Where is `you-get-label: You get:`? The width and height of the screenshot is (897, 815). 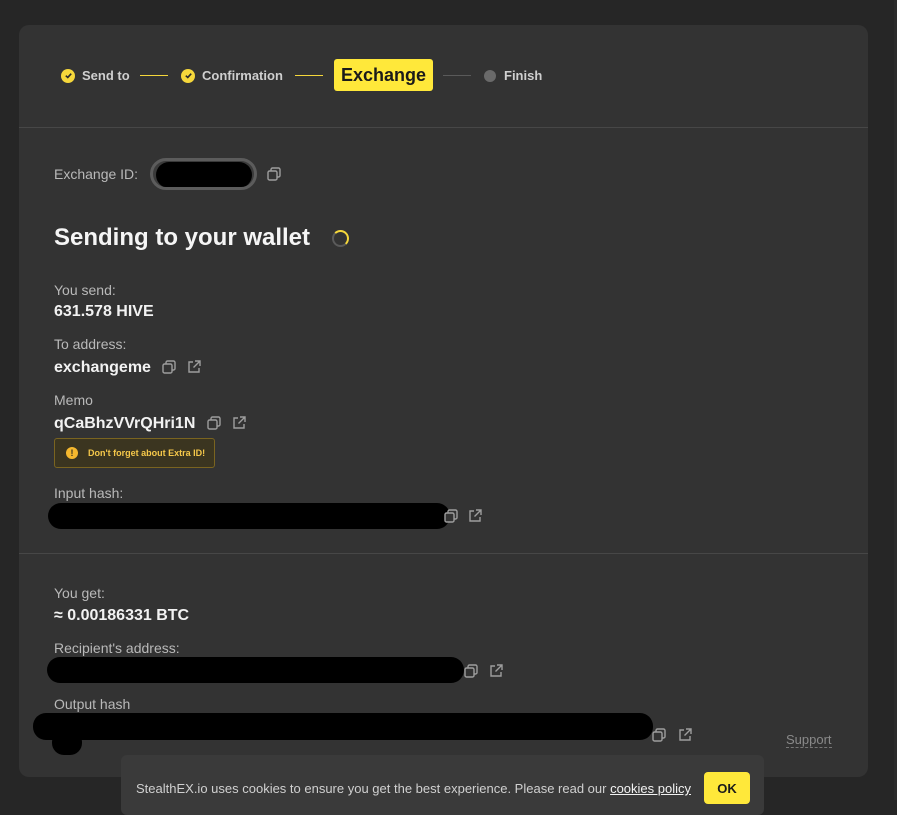 you-get-label: You get: is located at coordinates (79, 593).